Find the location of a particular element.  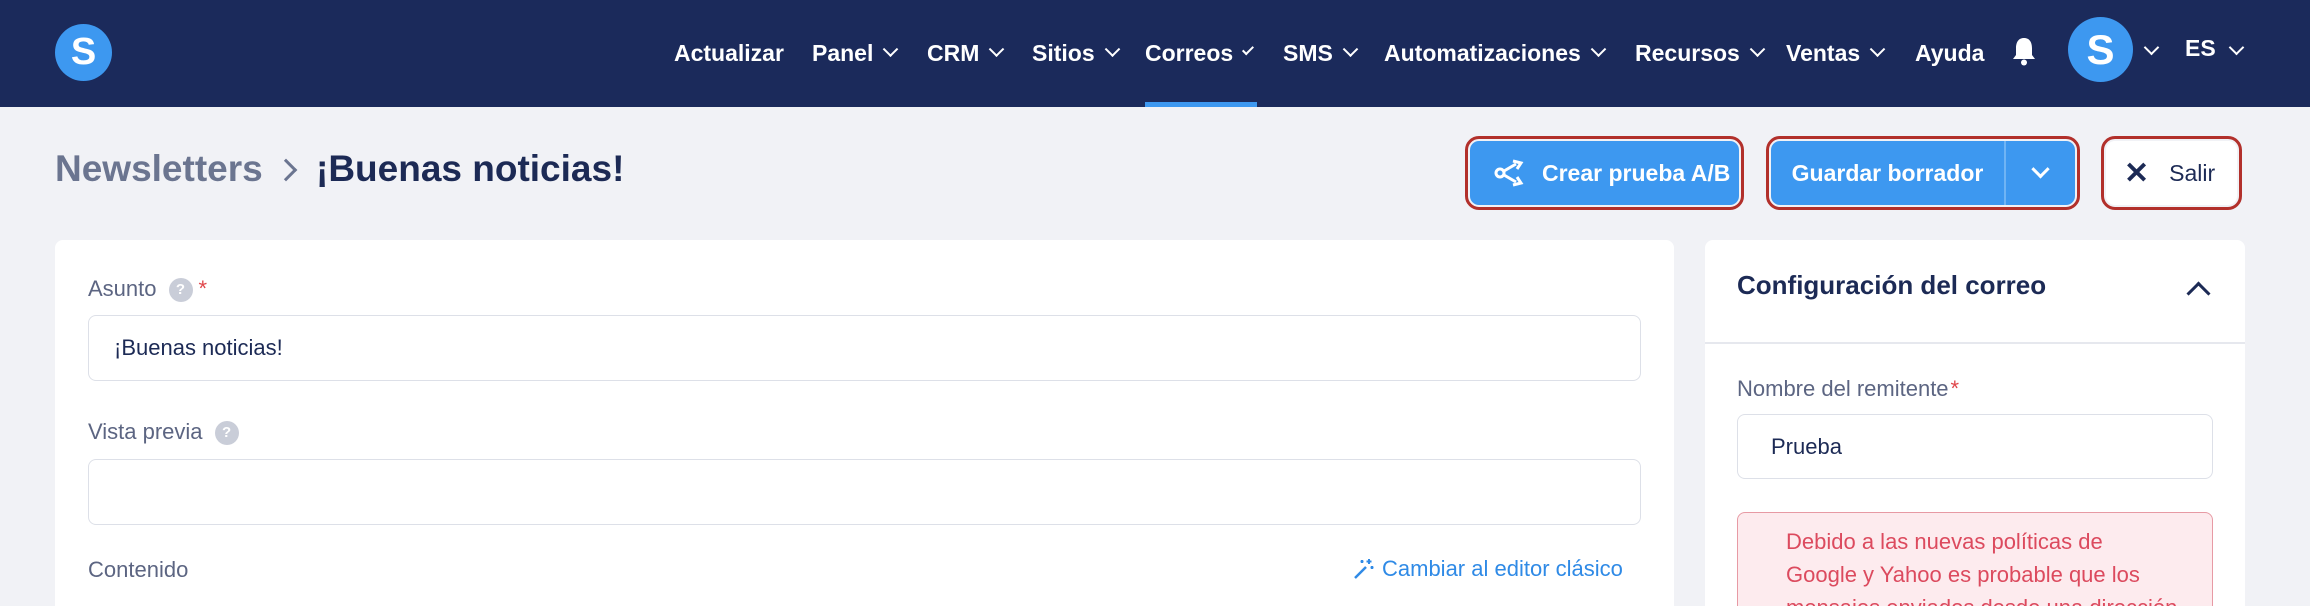

ab-test-label: Crear prueba A/B is located at coordinates (1636, 172).